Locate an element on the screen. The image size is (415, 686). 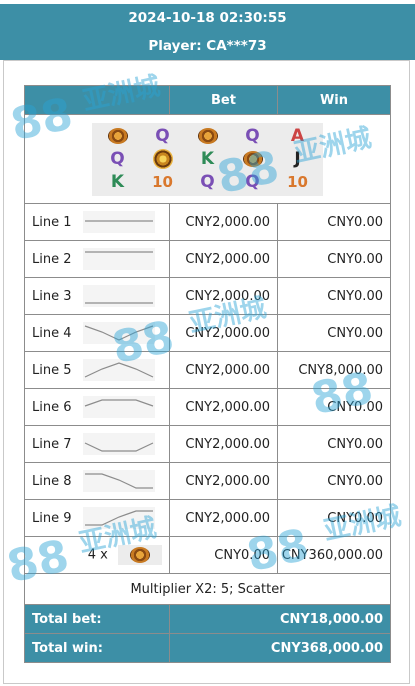
line-row: Line 1 CNY2,000.00 CNY0.00 is located at coordinates (207, 222).